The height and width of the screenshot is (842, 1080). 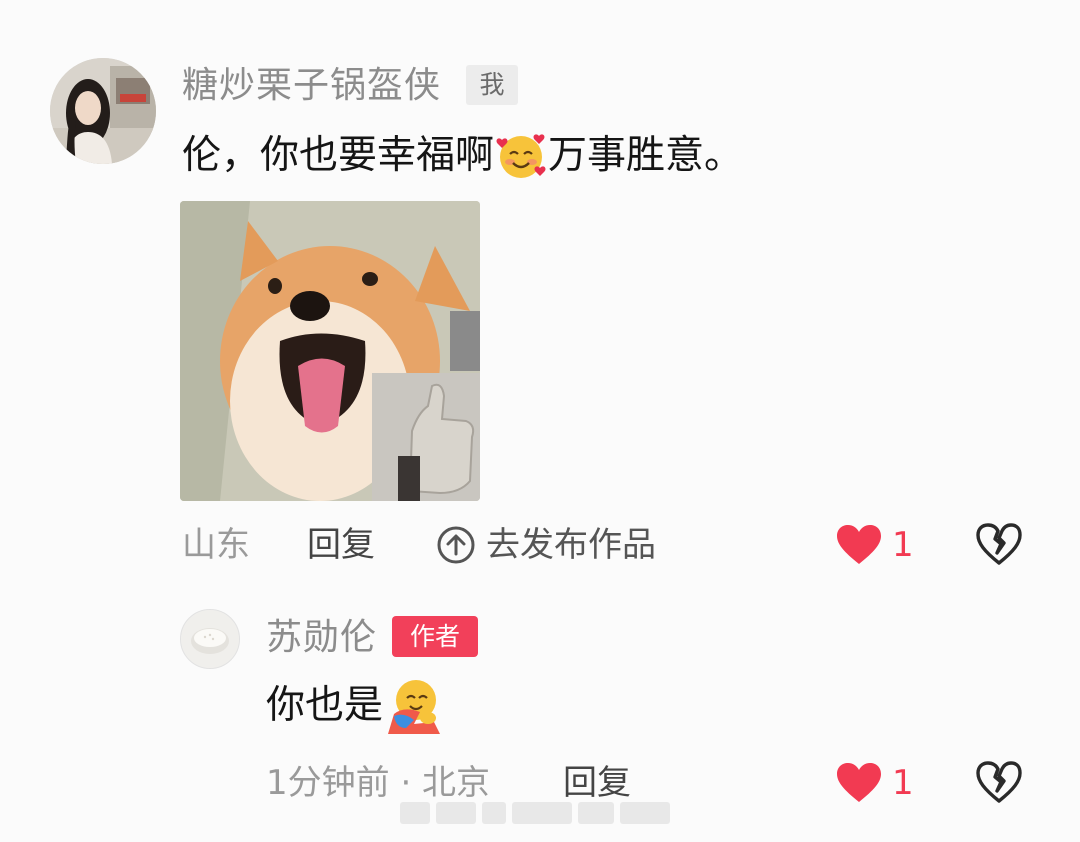 What do you see at coordinates (435, 636) in the screenshot?
I see `author-badge: 作者` at bounding box center [435, 636].